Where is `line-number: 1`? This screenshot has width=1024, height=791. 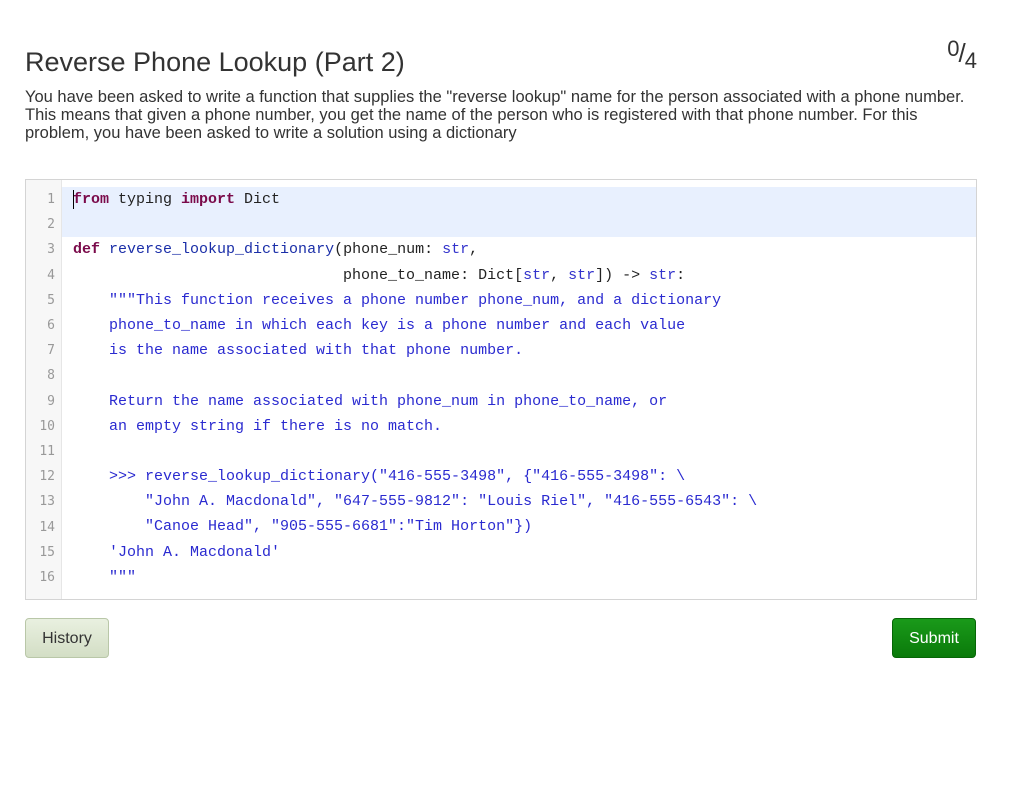 line-number: 1 is located at coordinates (51, 199).